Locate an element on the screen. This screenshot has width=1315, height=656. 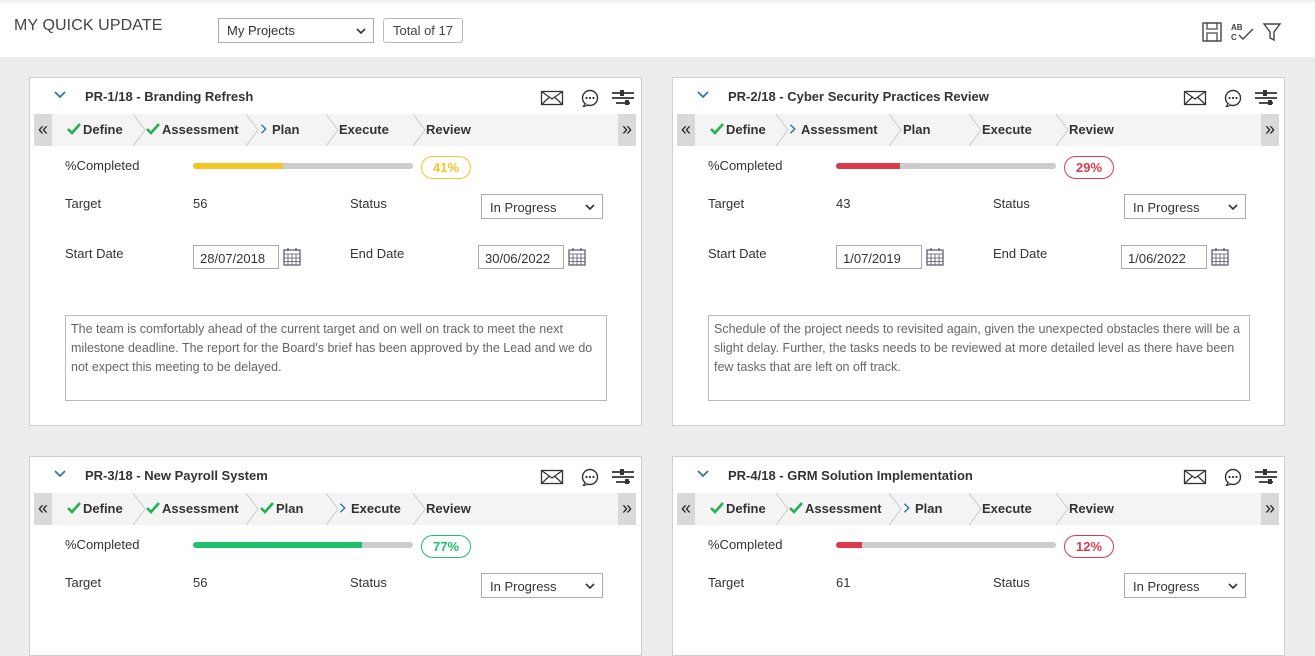
completed-percent-badge: 41% is located at coordinates (446, 167).